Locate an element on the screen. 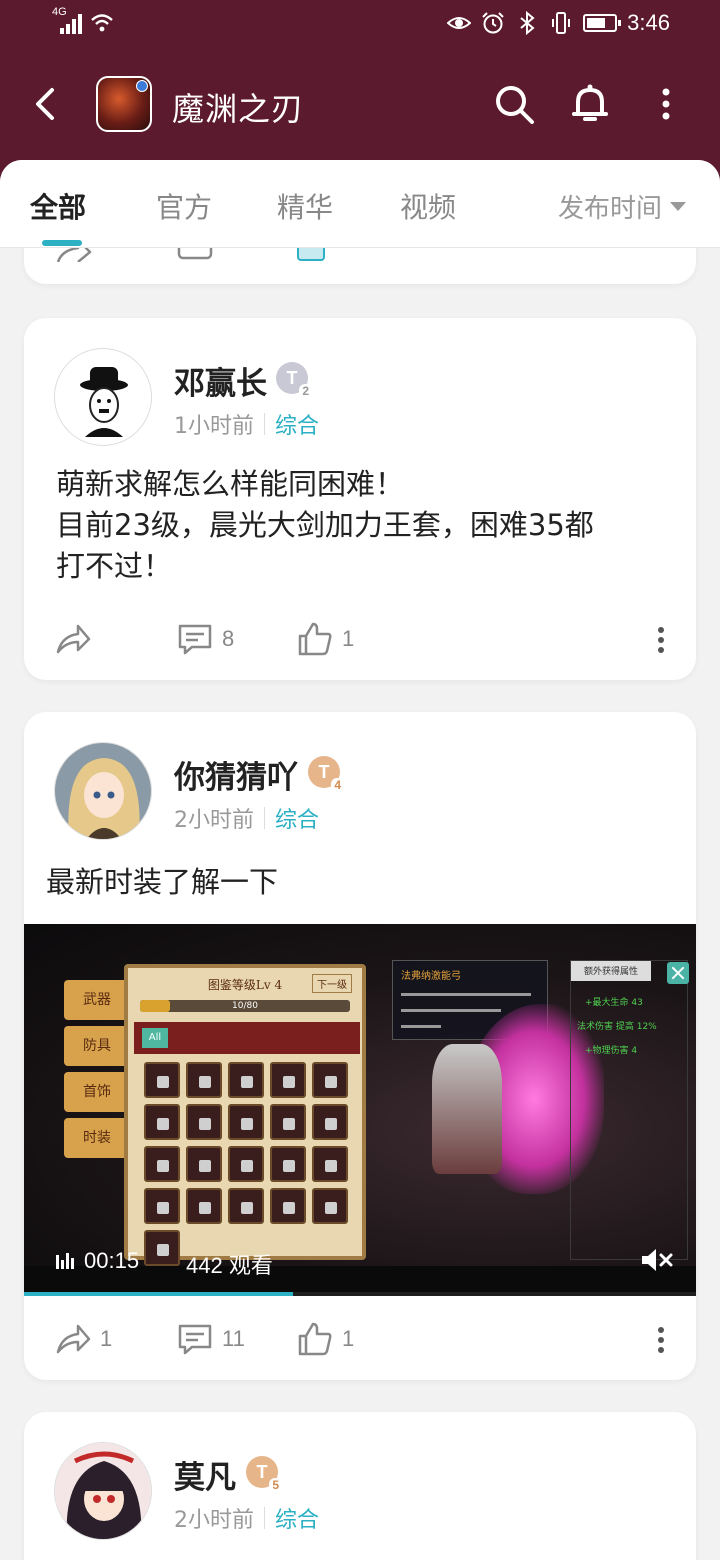 This screenshot has width=720, height=1560. tab-bar: 全部 官方 精华 视频 发布时间 is located at coordinates (360, 204).